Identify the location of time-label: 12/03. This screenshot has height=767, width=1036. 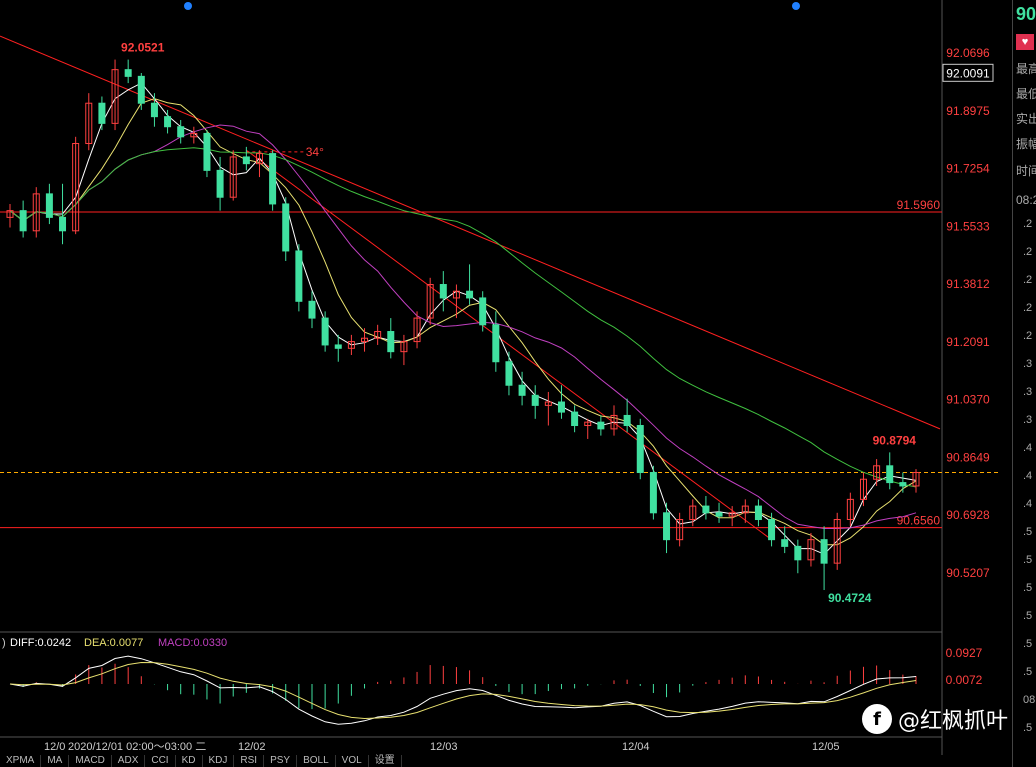
(444, 747).